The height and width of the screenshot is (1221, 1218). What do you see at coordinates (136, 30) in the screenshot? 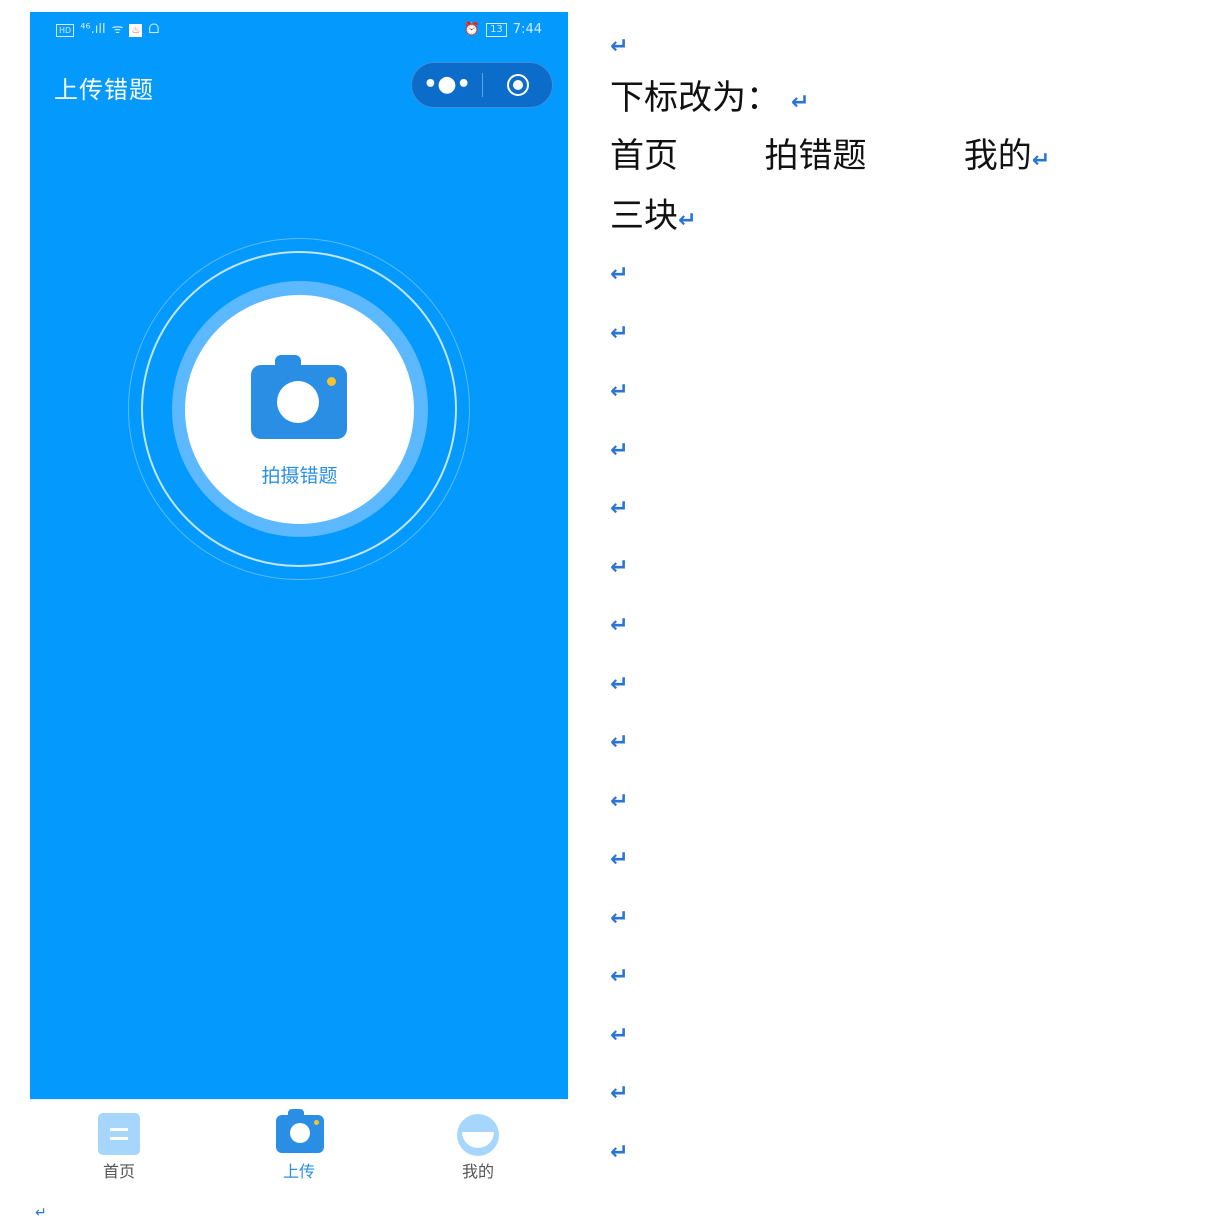
I see `app-notification-icon: ♨` at bounding box center [136, 30].